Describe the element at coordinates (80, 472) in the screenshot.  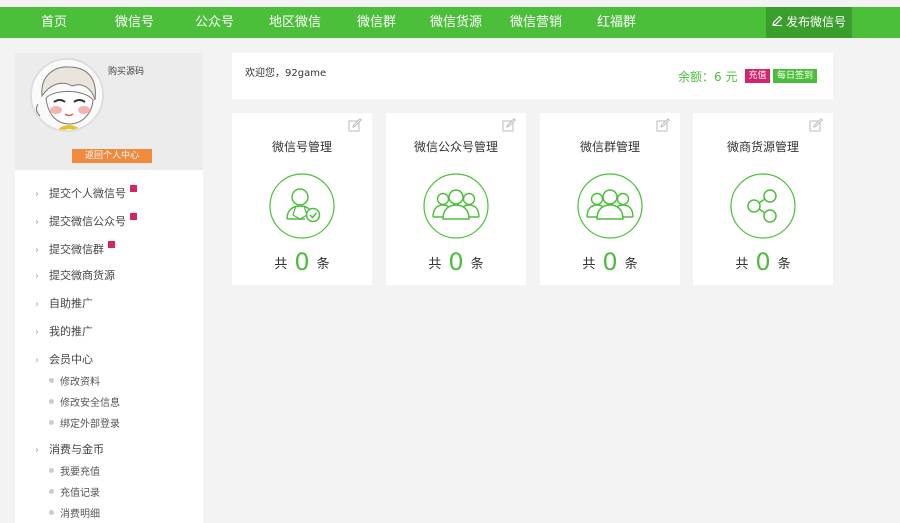
I see `sub-item-label: 我要充值` at that location.